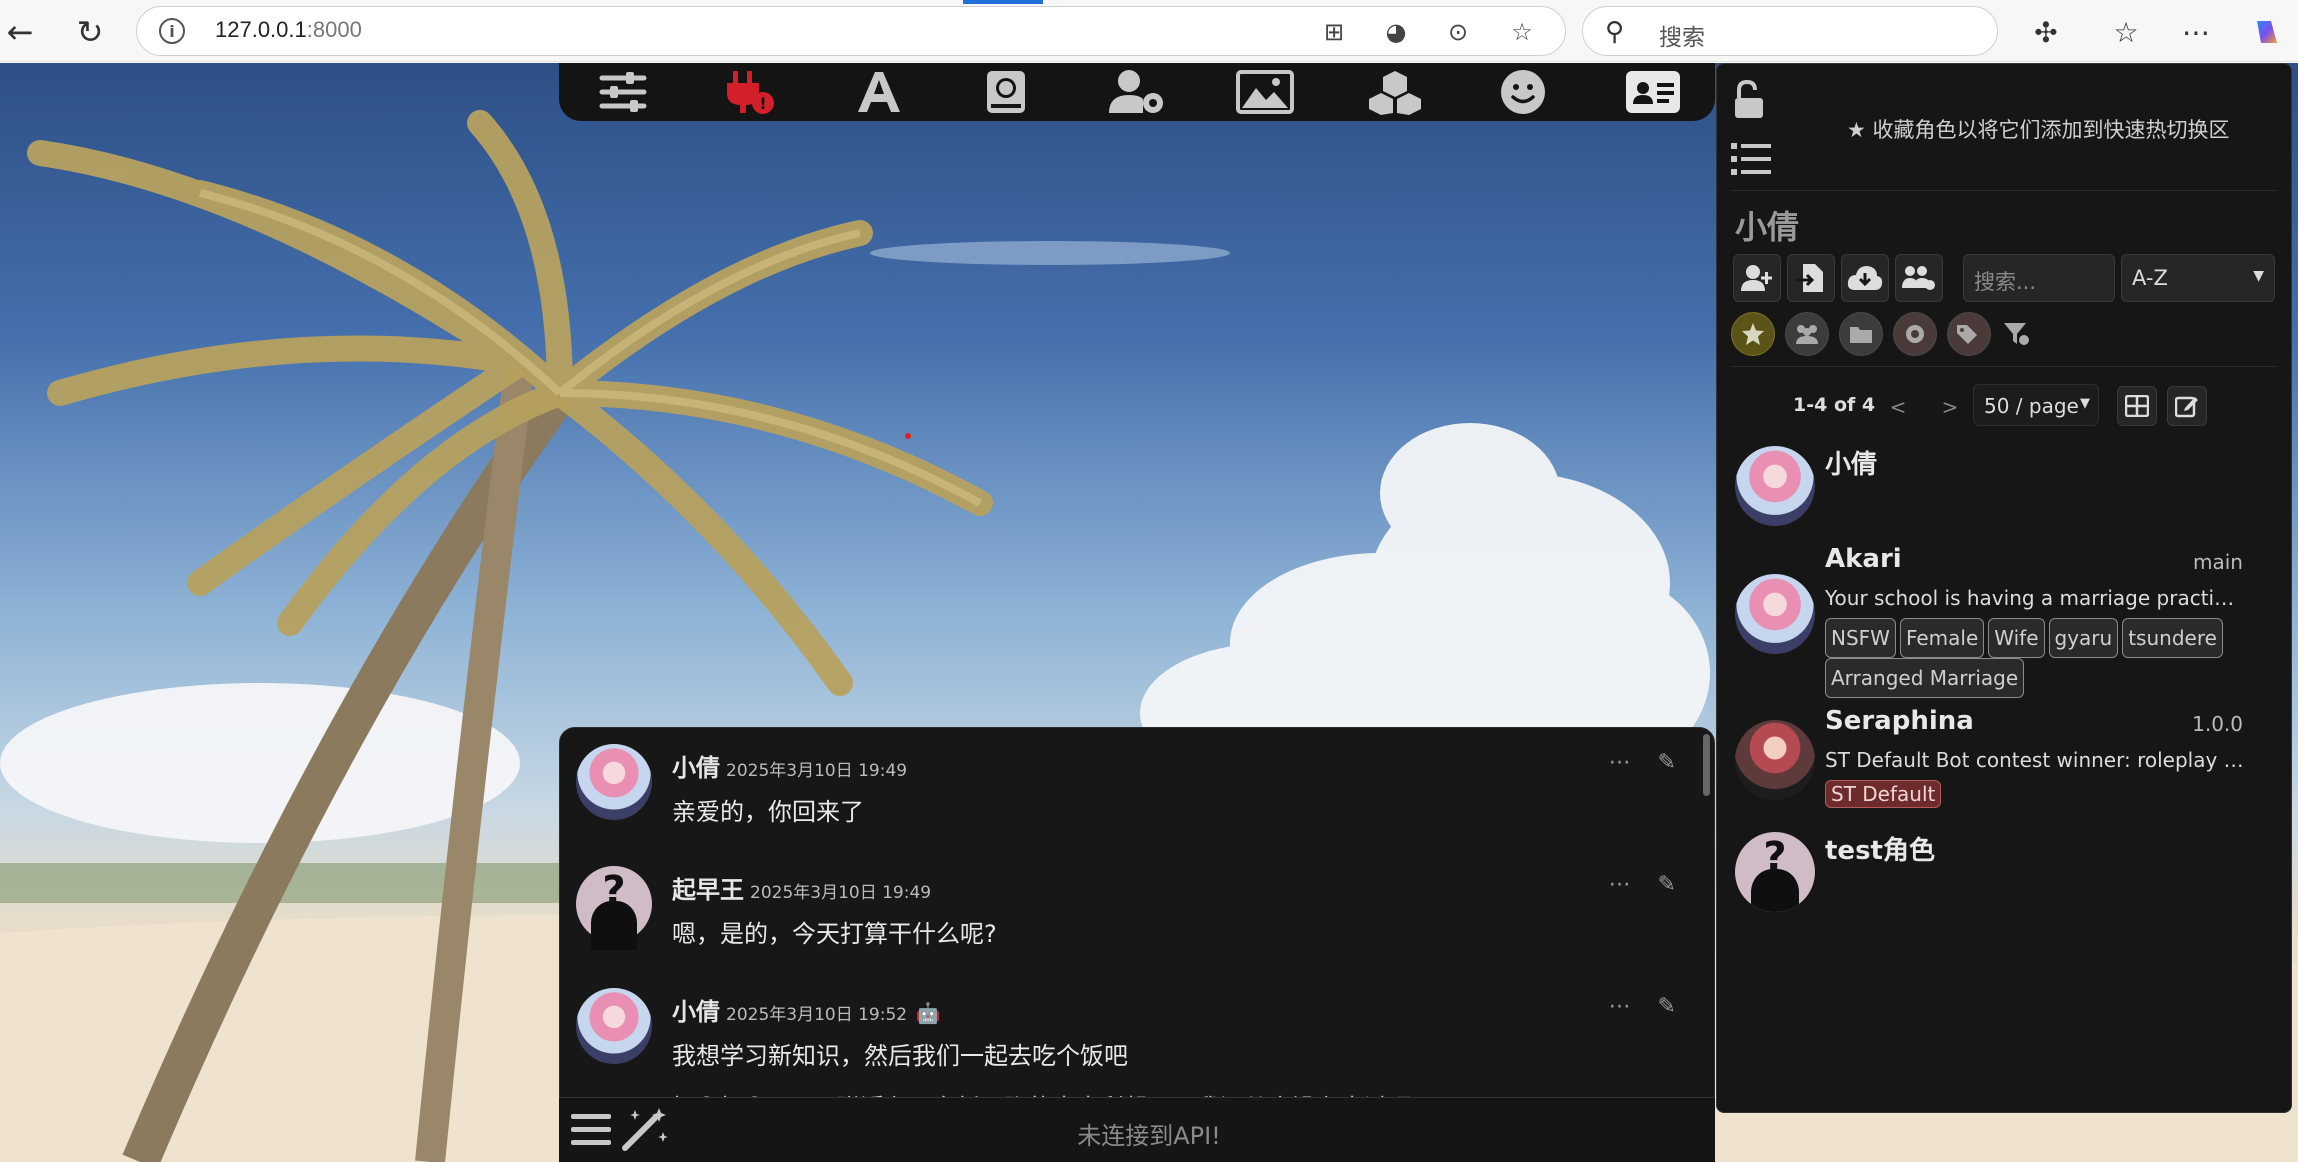 Image resolution: width=2298 pixels, height=1162 pixels. Describe the element at coordinates (1861, 334) in the screenshot. I see `filter-folder-button` at that location.